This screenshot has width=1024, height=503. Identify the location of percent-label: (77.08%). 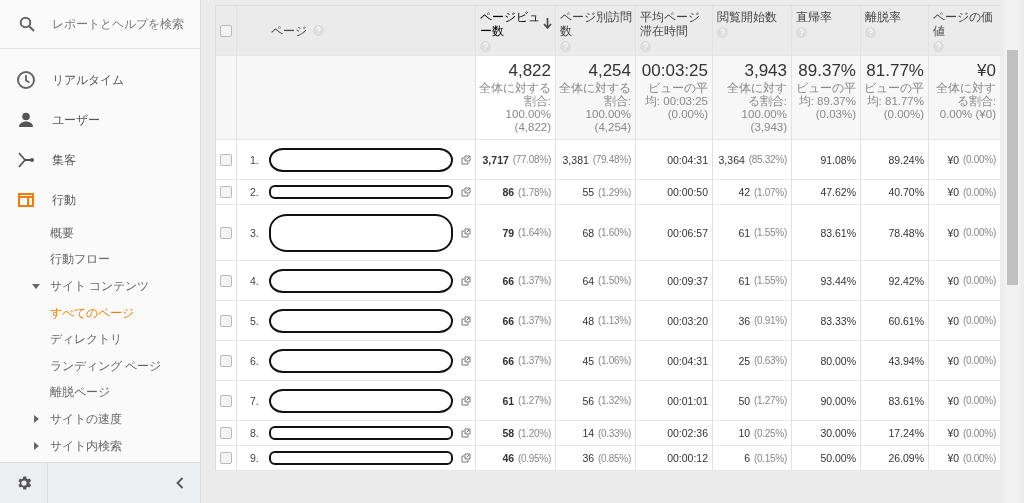
(531, 159).